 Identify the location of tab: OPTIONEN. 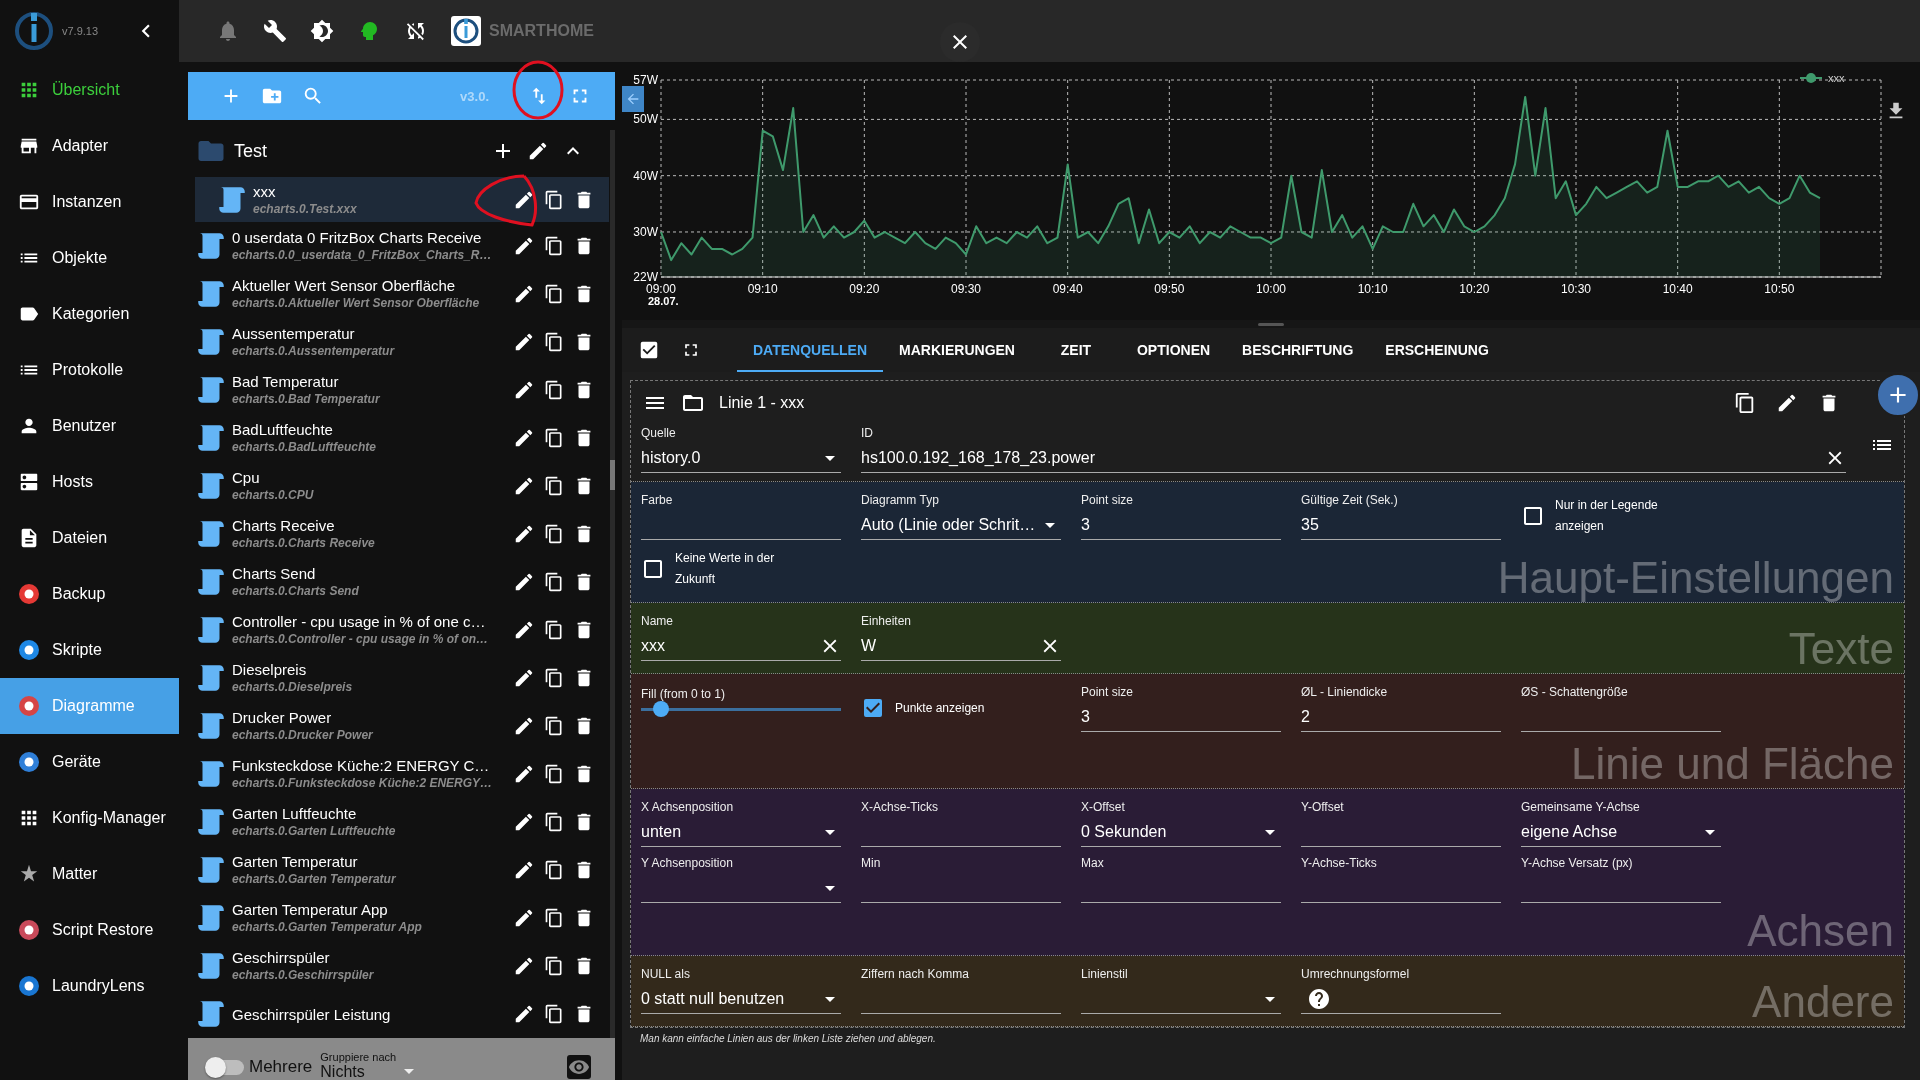
(1173, 350).